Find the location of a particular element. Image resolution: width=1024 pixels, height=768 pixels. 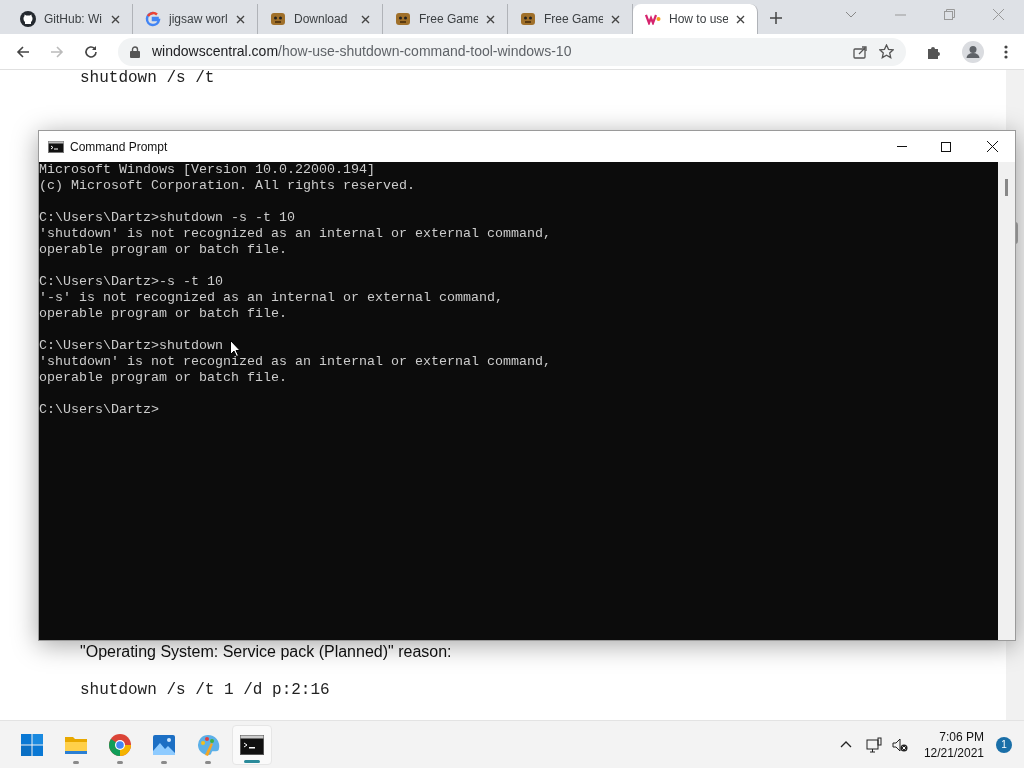

clock-date: 12/21/2021 is located at coordinates (953, 752).